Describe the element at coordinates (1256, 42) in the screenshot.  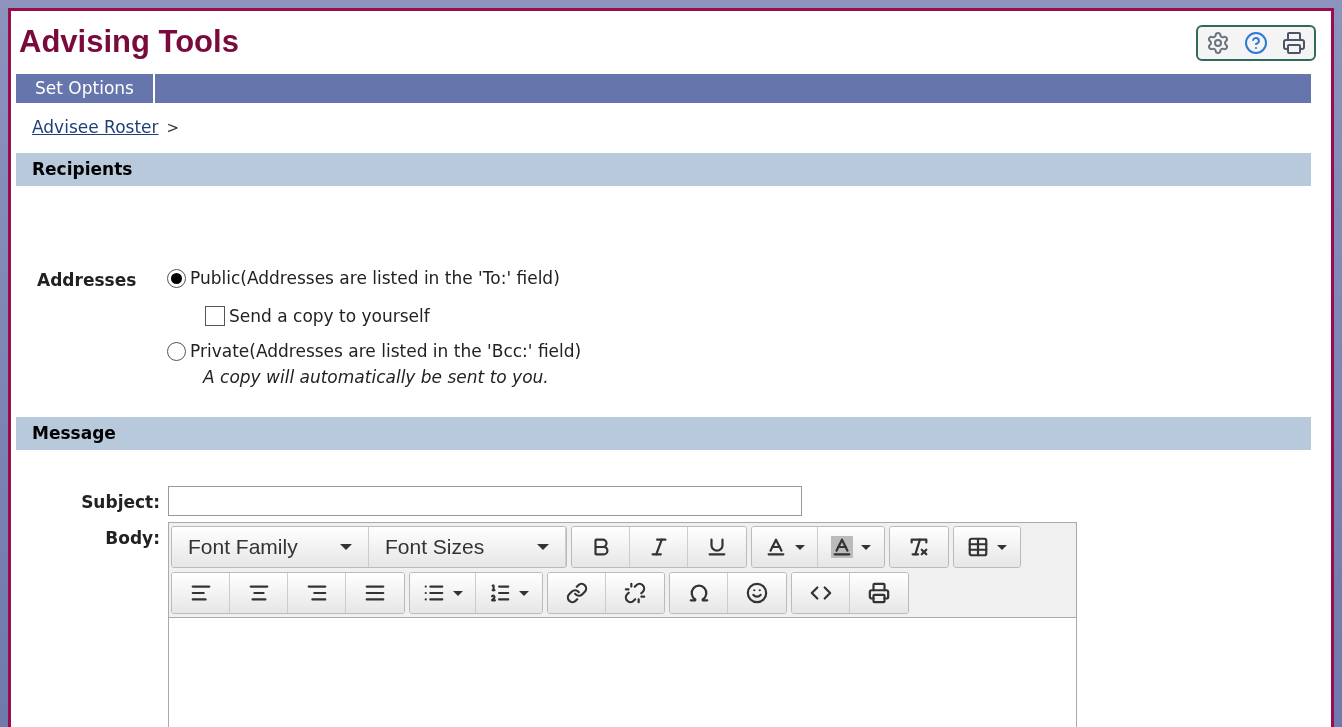
I see `help-icon` at that location.